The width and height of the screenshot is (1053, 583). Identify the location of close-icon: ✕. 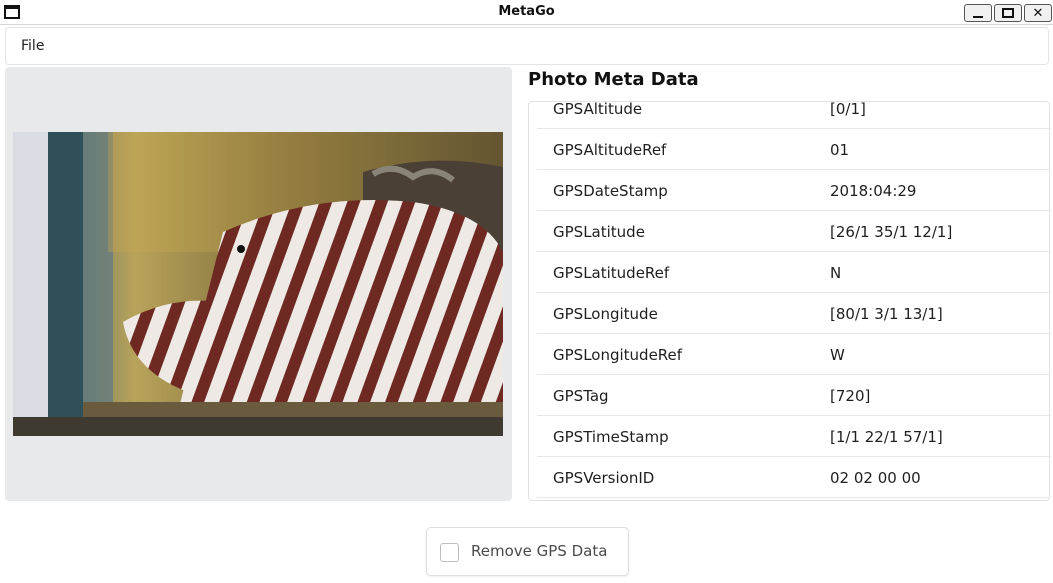
(1038, 13).